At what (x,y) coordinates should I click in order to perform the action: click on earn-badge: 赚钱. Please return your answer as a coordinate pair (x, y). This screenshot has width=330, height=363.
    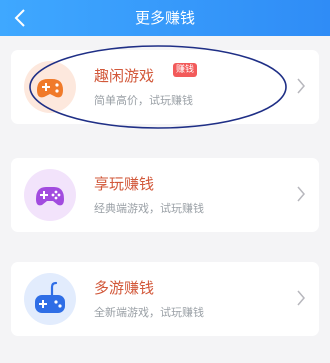
    Looking at the image, I should click on (185, 70).